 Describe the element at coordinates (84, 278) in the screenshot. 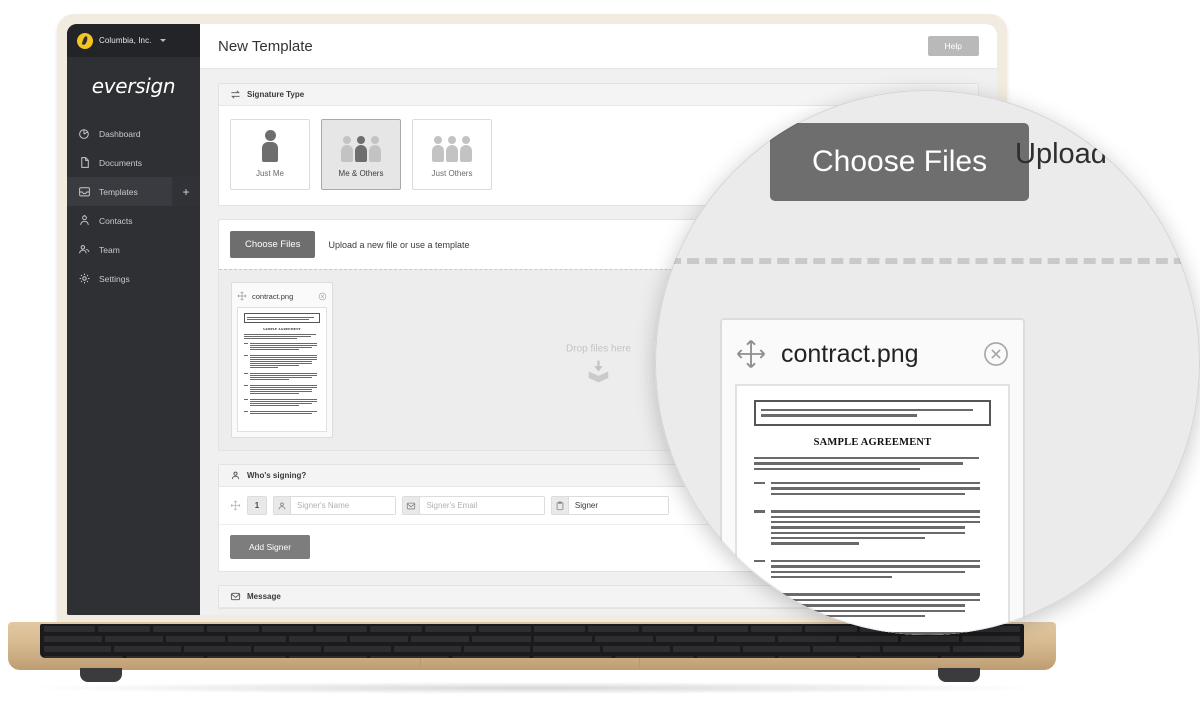

I see `gear-icon` at that location.